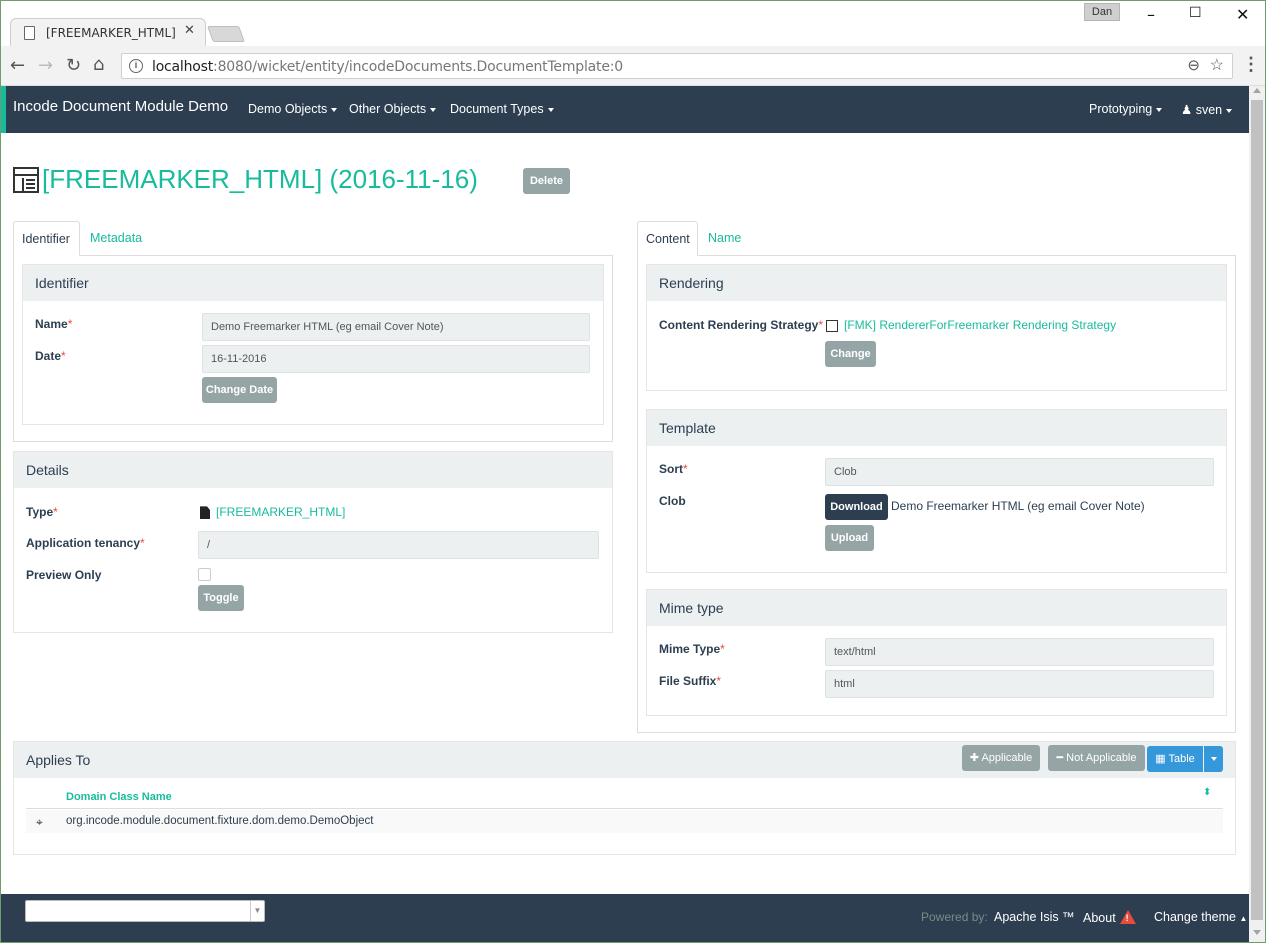  What do you see at coordinates (398, 545) in the screenshot?
I see `tenancy-field: /` at bounding box center [398, 545].